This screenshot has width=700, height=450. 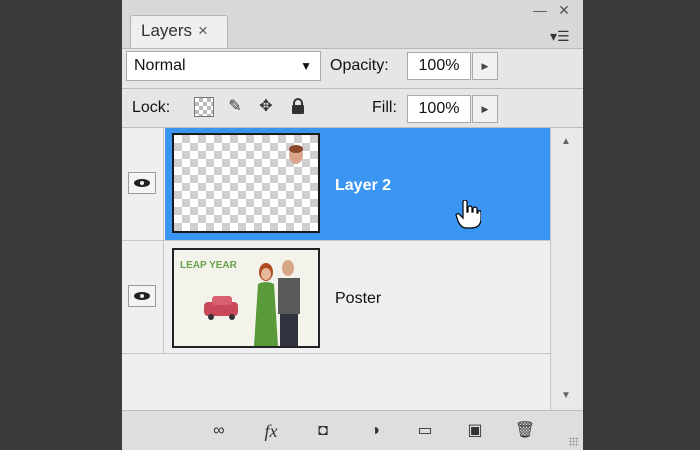 What do you see at coordinates (485, 109) in the screenshot?
I see `fill-slider-button: ▶` at bounding box center [485, 109].